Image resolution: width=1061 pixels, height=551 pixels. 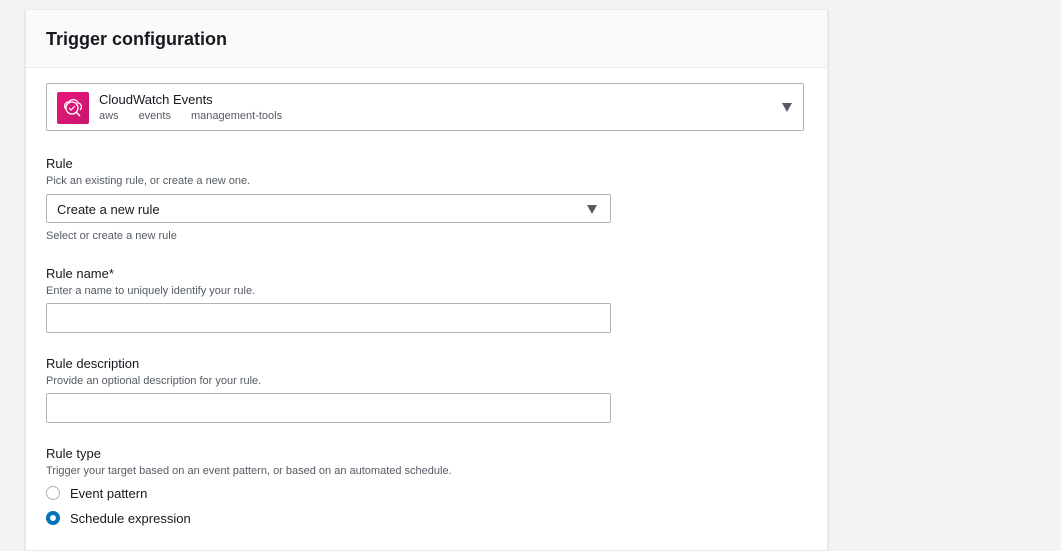 I want to click on rule-name-label: Rule name*, so click(x=80, y=273).